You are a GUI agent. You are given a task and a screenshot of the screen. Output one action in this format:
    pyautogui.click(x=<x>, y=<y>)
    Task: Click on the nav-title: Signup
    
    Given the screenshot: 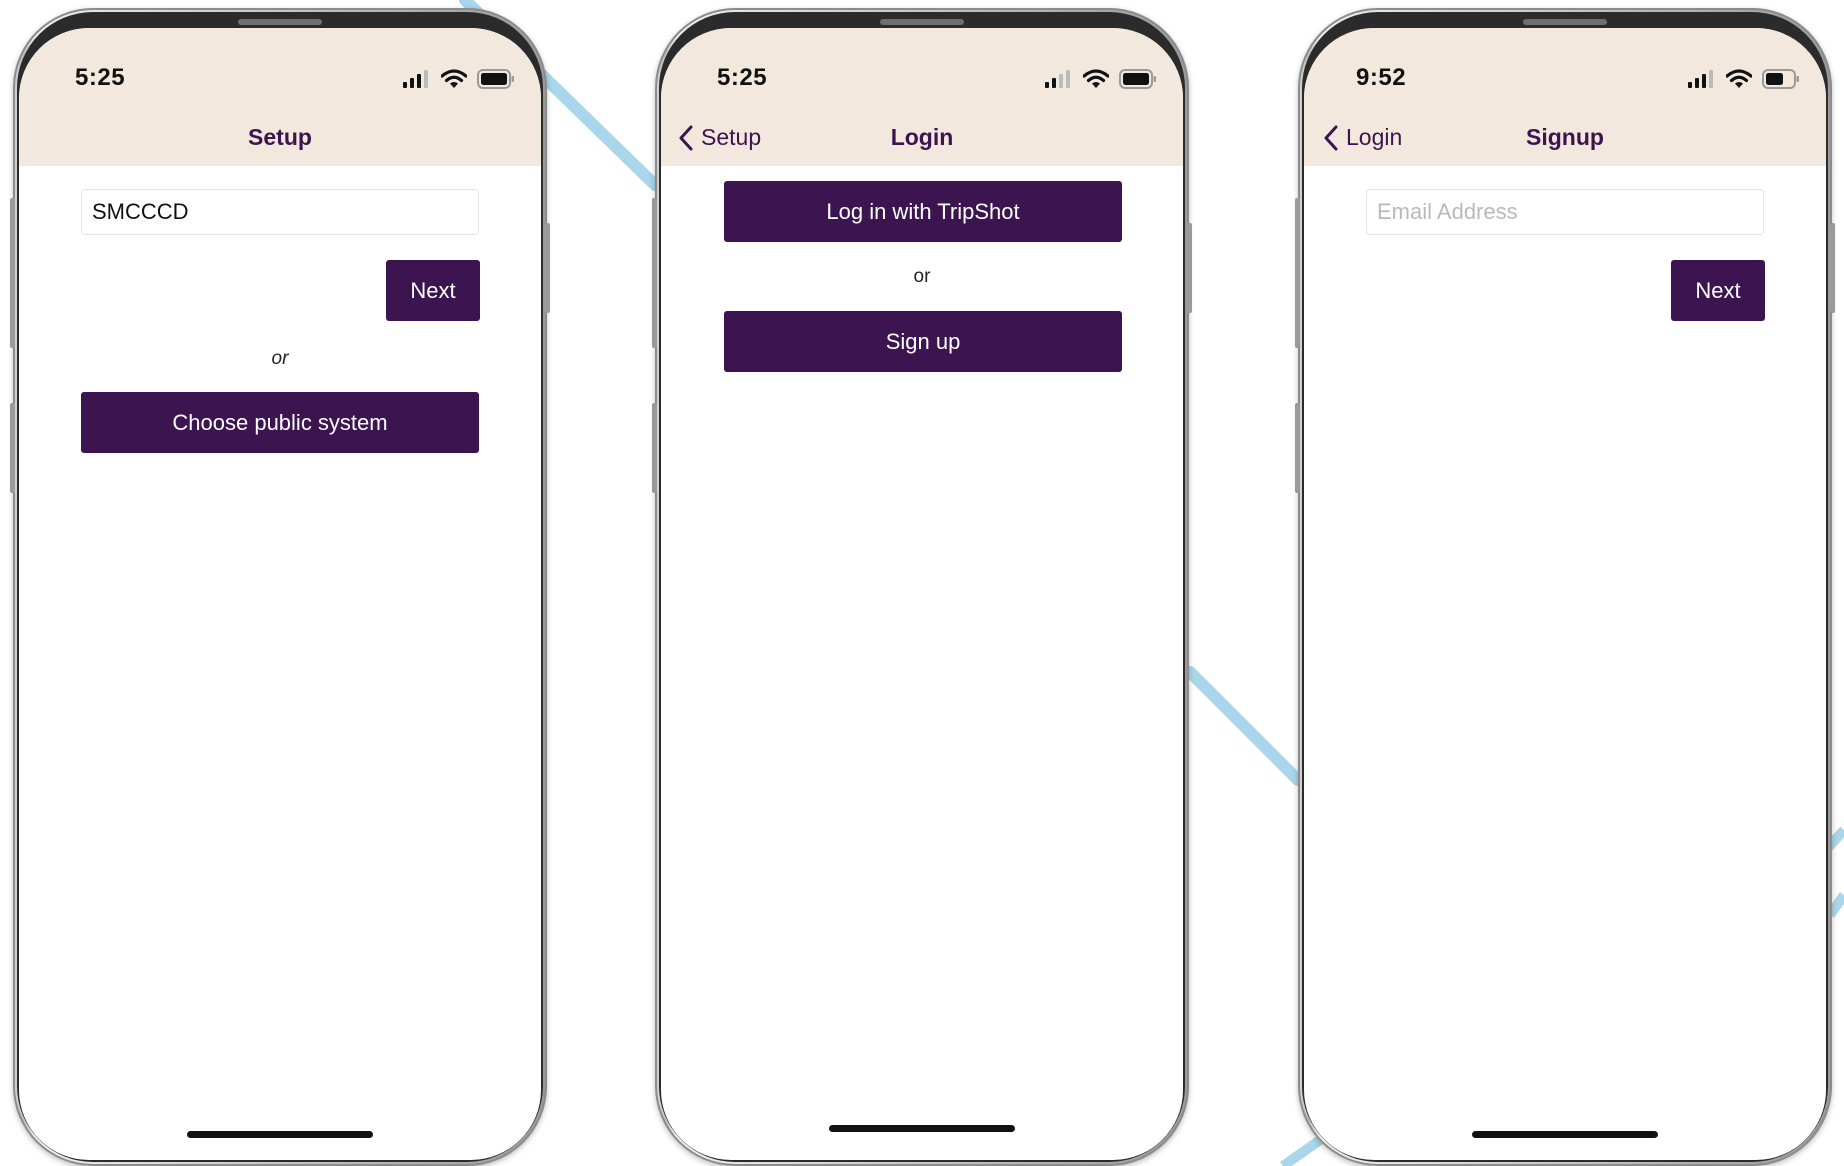 What is the action you would take?
    pyautogui.click(x=1565, y=137)
    